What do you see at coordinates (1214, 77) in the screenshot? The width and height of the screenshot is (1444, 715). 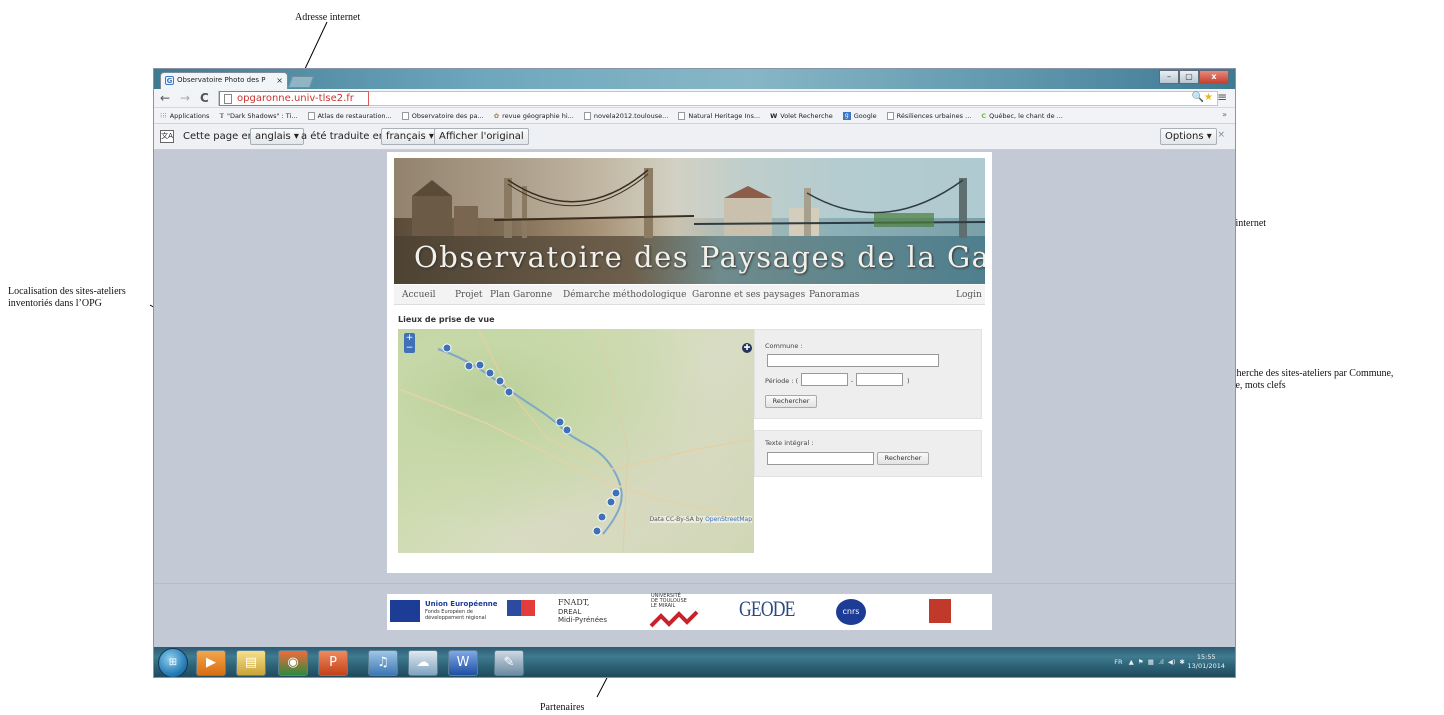 I see `close-window-button: x` at bounding box center [1214, 77].